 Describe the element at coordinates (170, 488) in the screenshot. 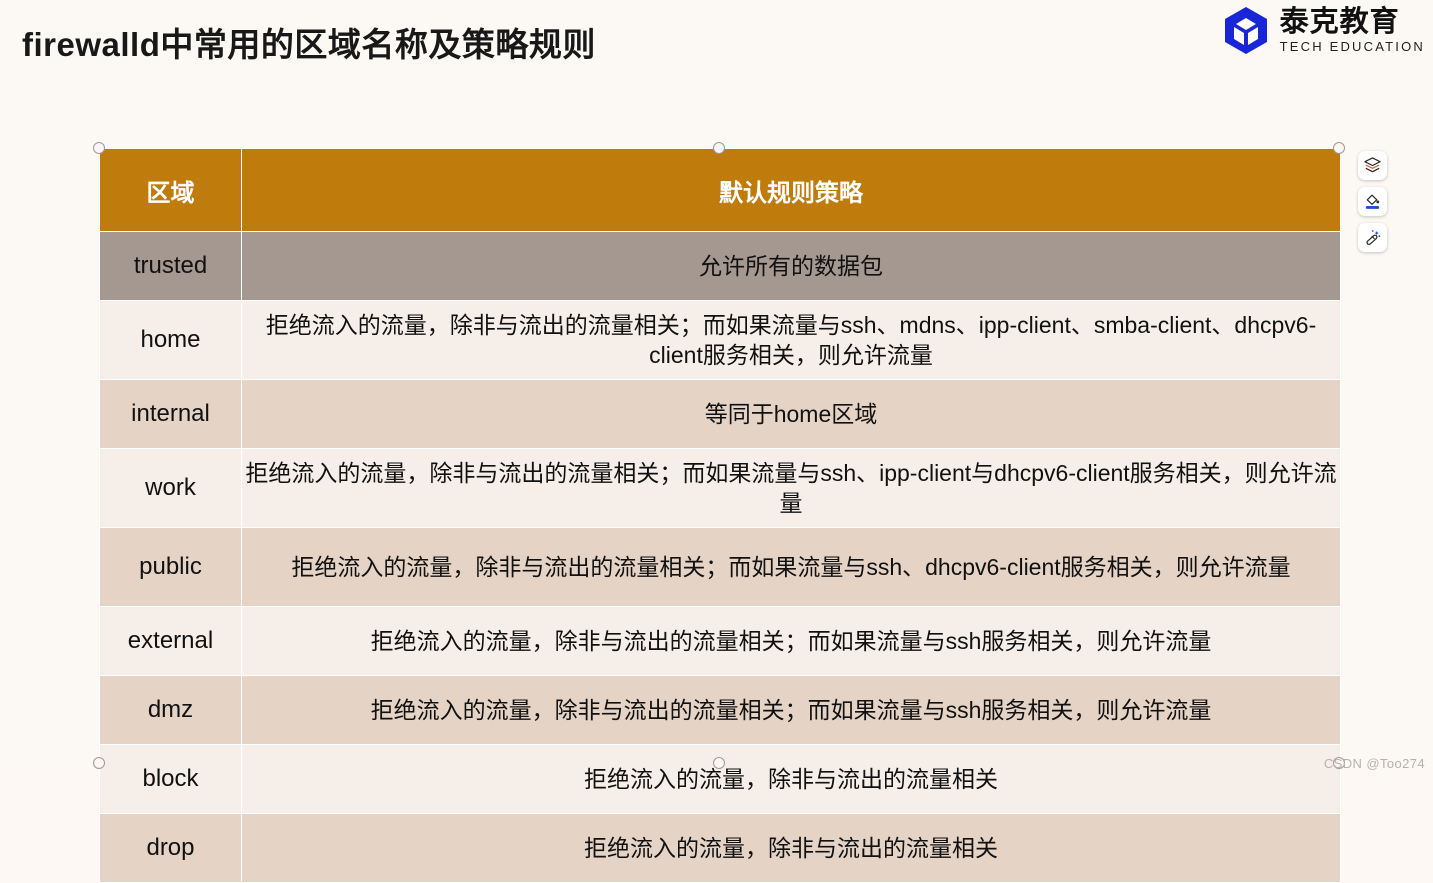

I see `cell-zone-name: work` at that location.